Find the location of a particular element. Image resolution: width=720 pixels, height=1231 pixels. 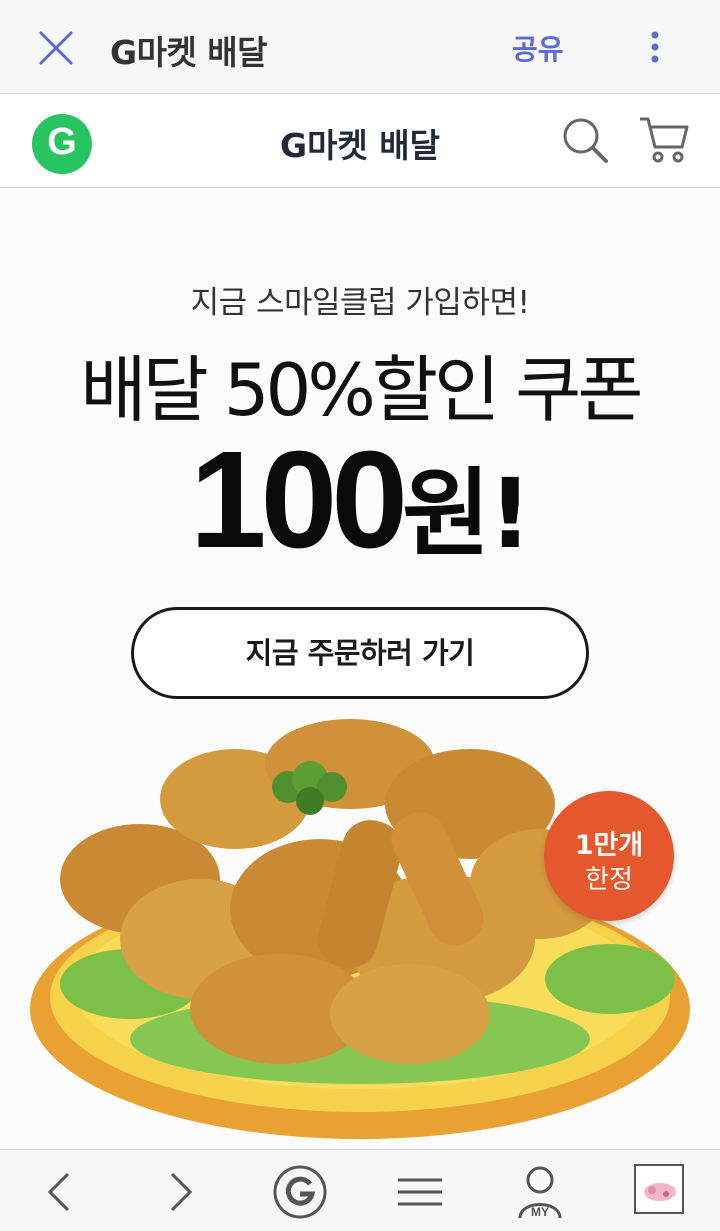

limited-badge: 1만개 한정 is located at coordinates (609, 856).